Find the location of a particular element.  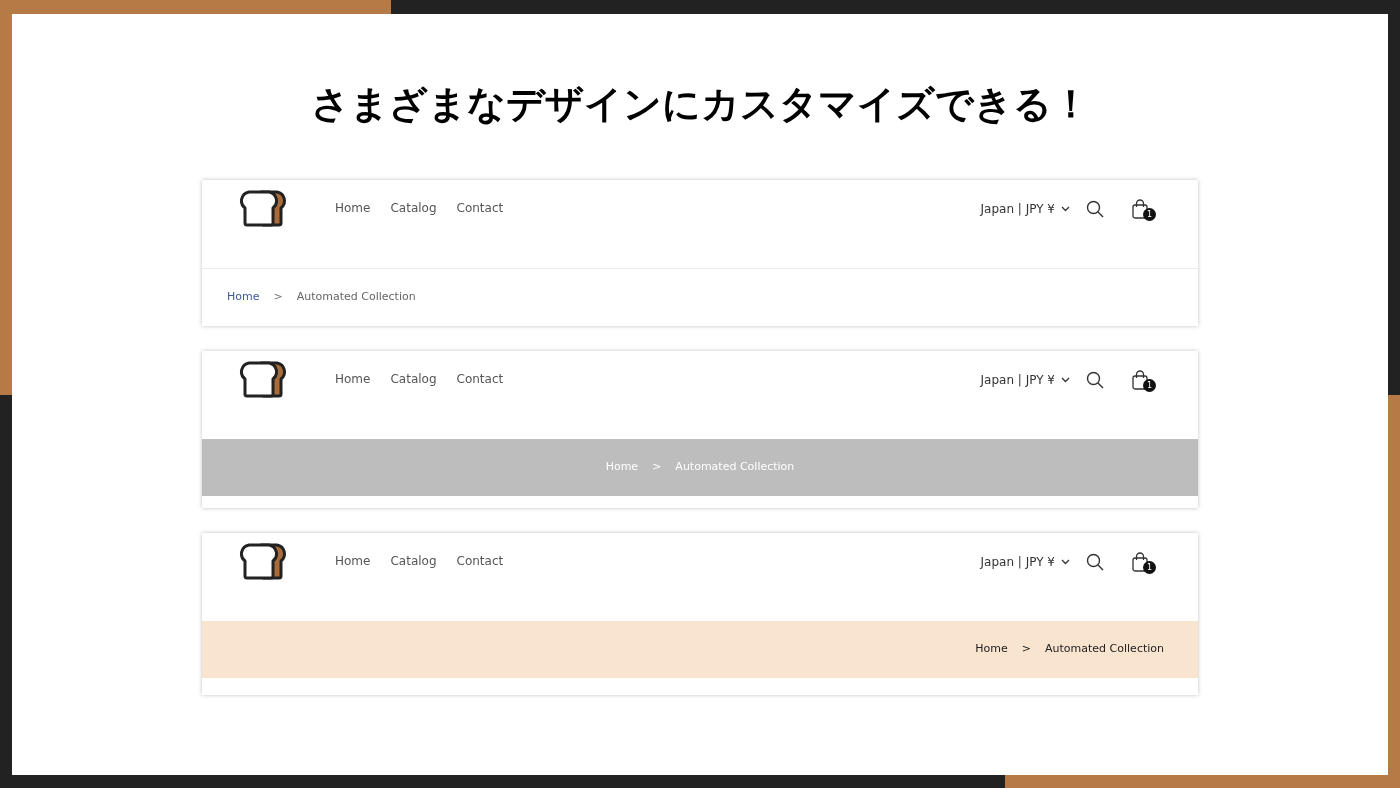

slide-title: さまざまなデザインにカスタマイズできる！ is located at coordinates (700, 104).